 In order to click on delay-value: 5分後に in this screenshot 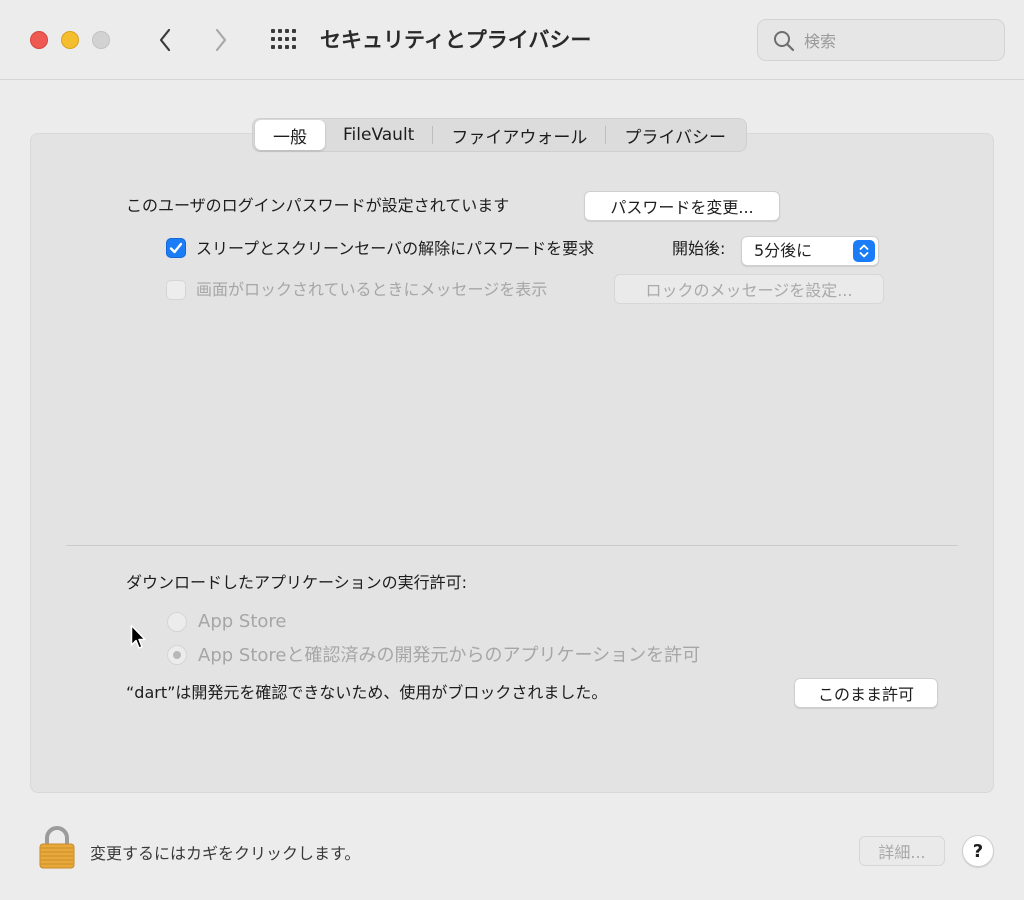, I will do `click(783, 250)`.